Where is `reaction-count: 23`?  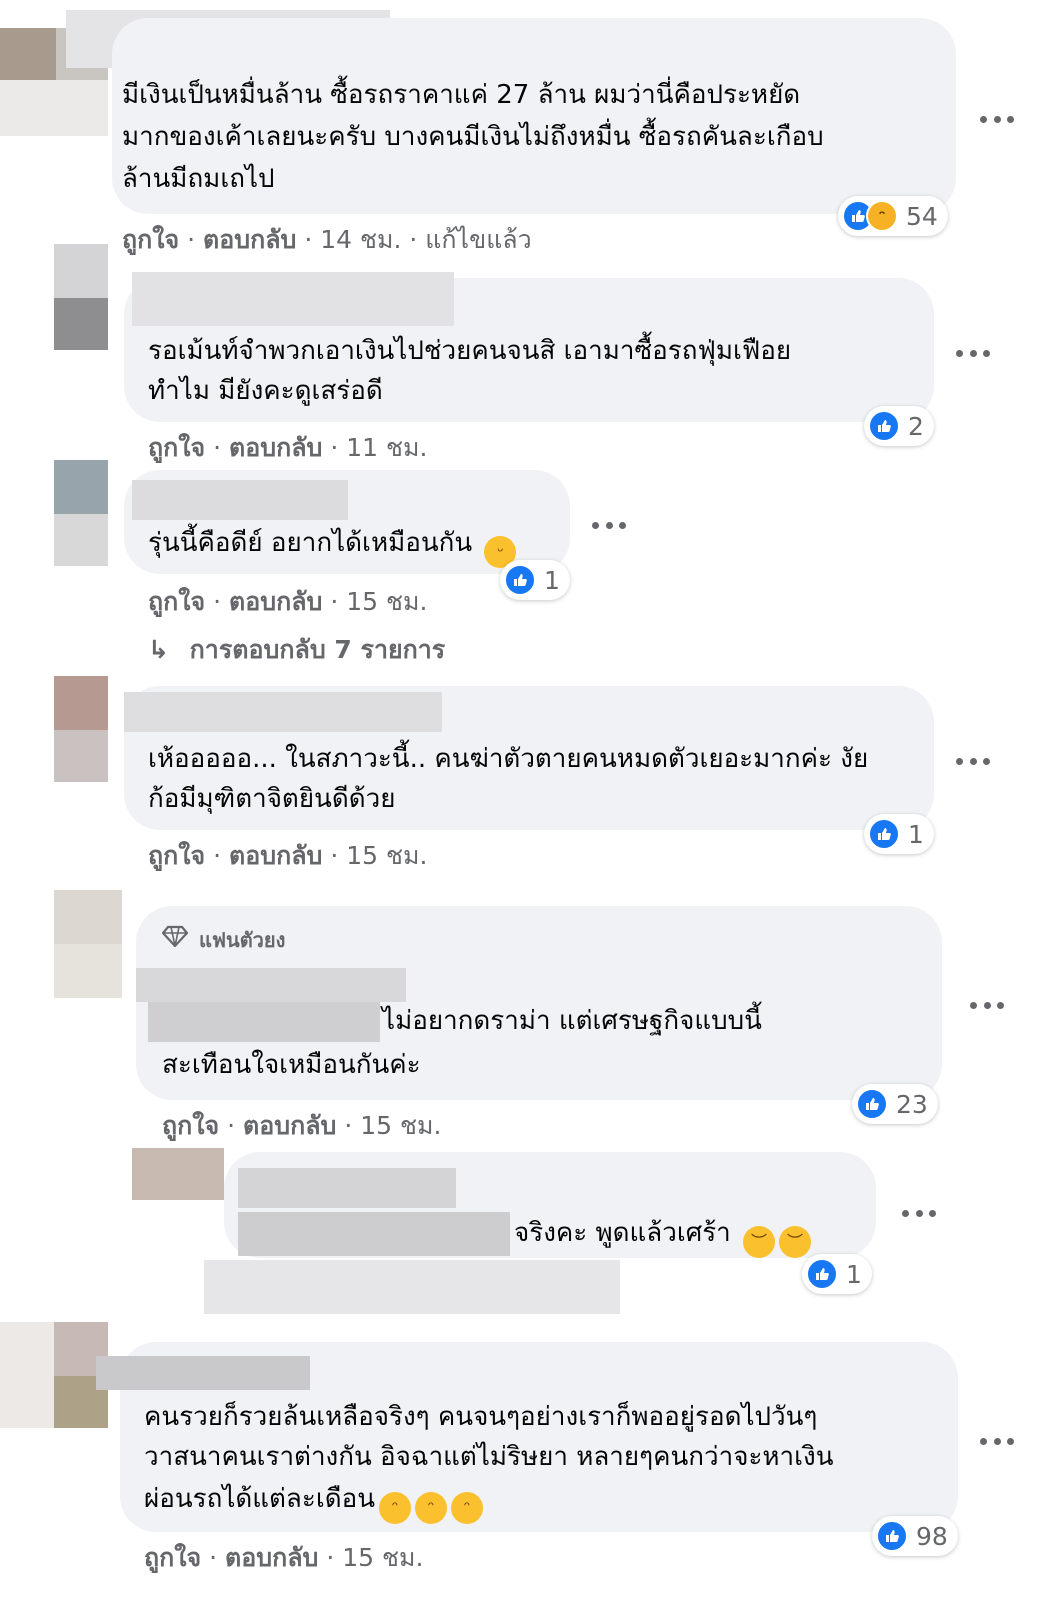 reaction-count: 23 is located at coordinates (912, 1104).